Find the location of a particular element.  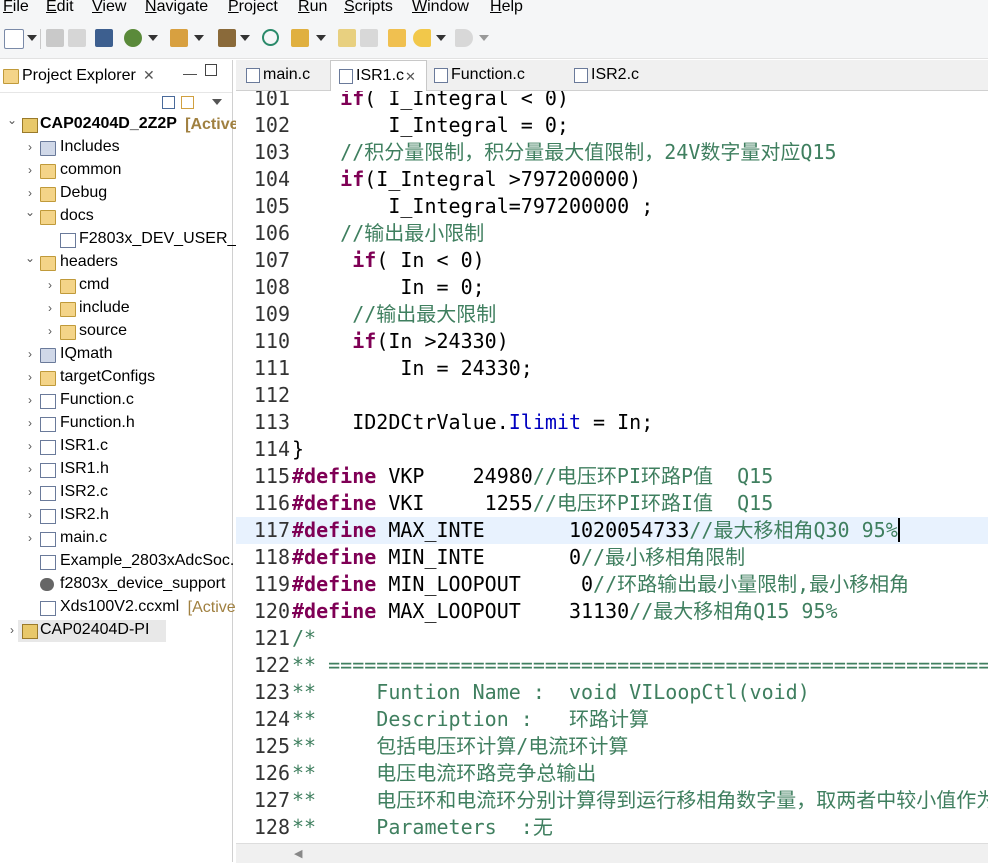

terminal-icon is located at coordinates (104, 38).